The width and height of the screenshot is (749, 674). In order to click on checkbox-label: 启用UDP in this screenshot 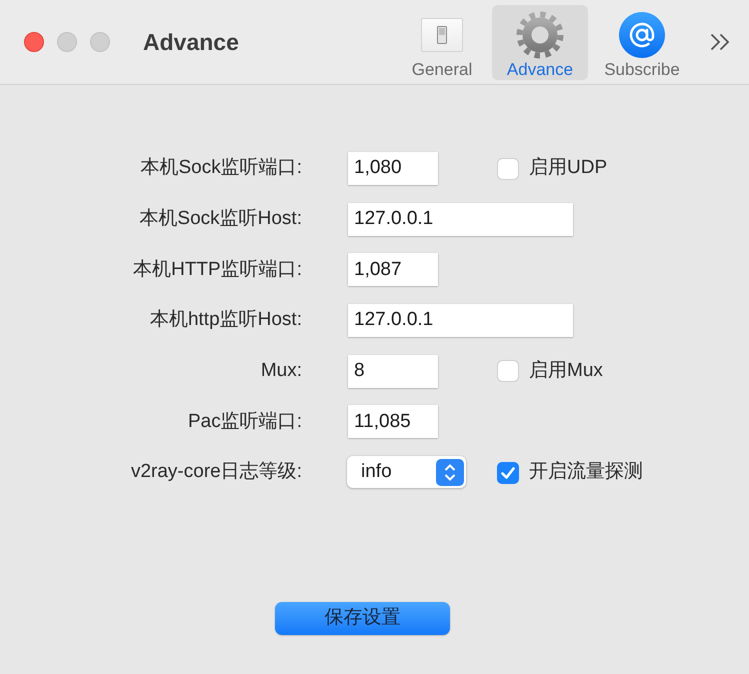, I will do `click(568, 168)`.